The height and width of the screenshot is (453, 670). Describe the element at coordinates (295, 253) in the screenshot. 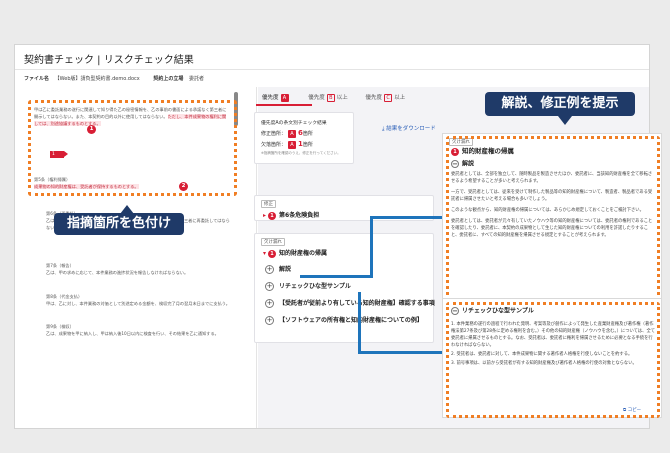

I see `section-heading-missing: ▾ 1 知的財産権の帰属` at that location.